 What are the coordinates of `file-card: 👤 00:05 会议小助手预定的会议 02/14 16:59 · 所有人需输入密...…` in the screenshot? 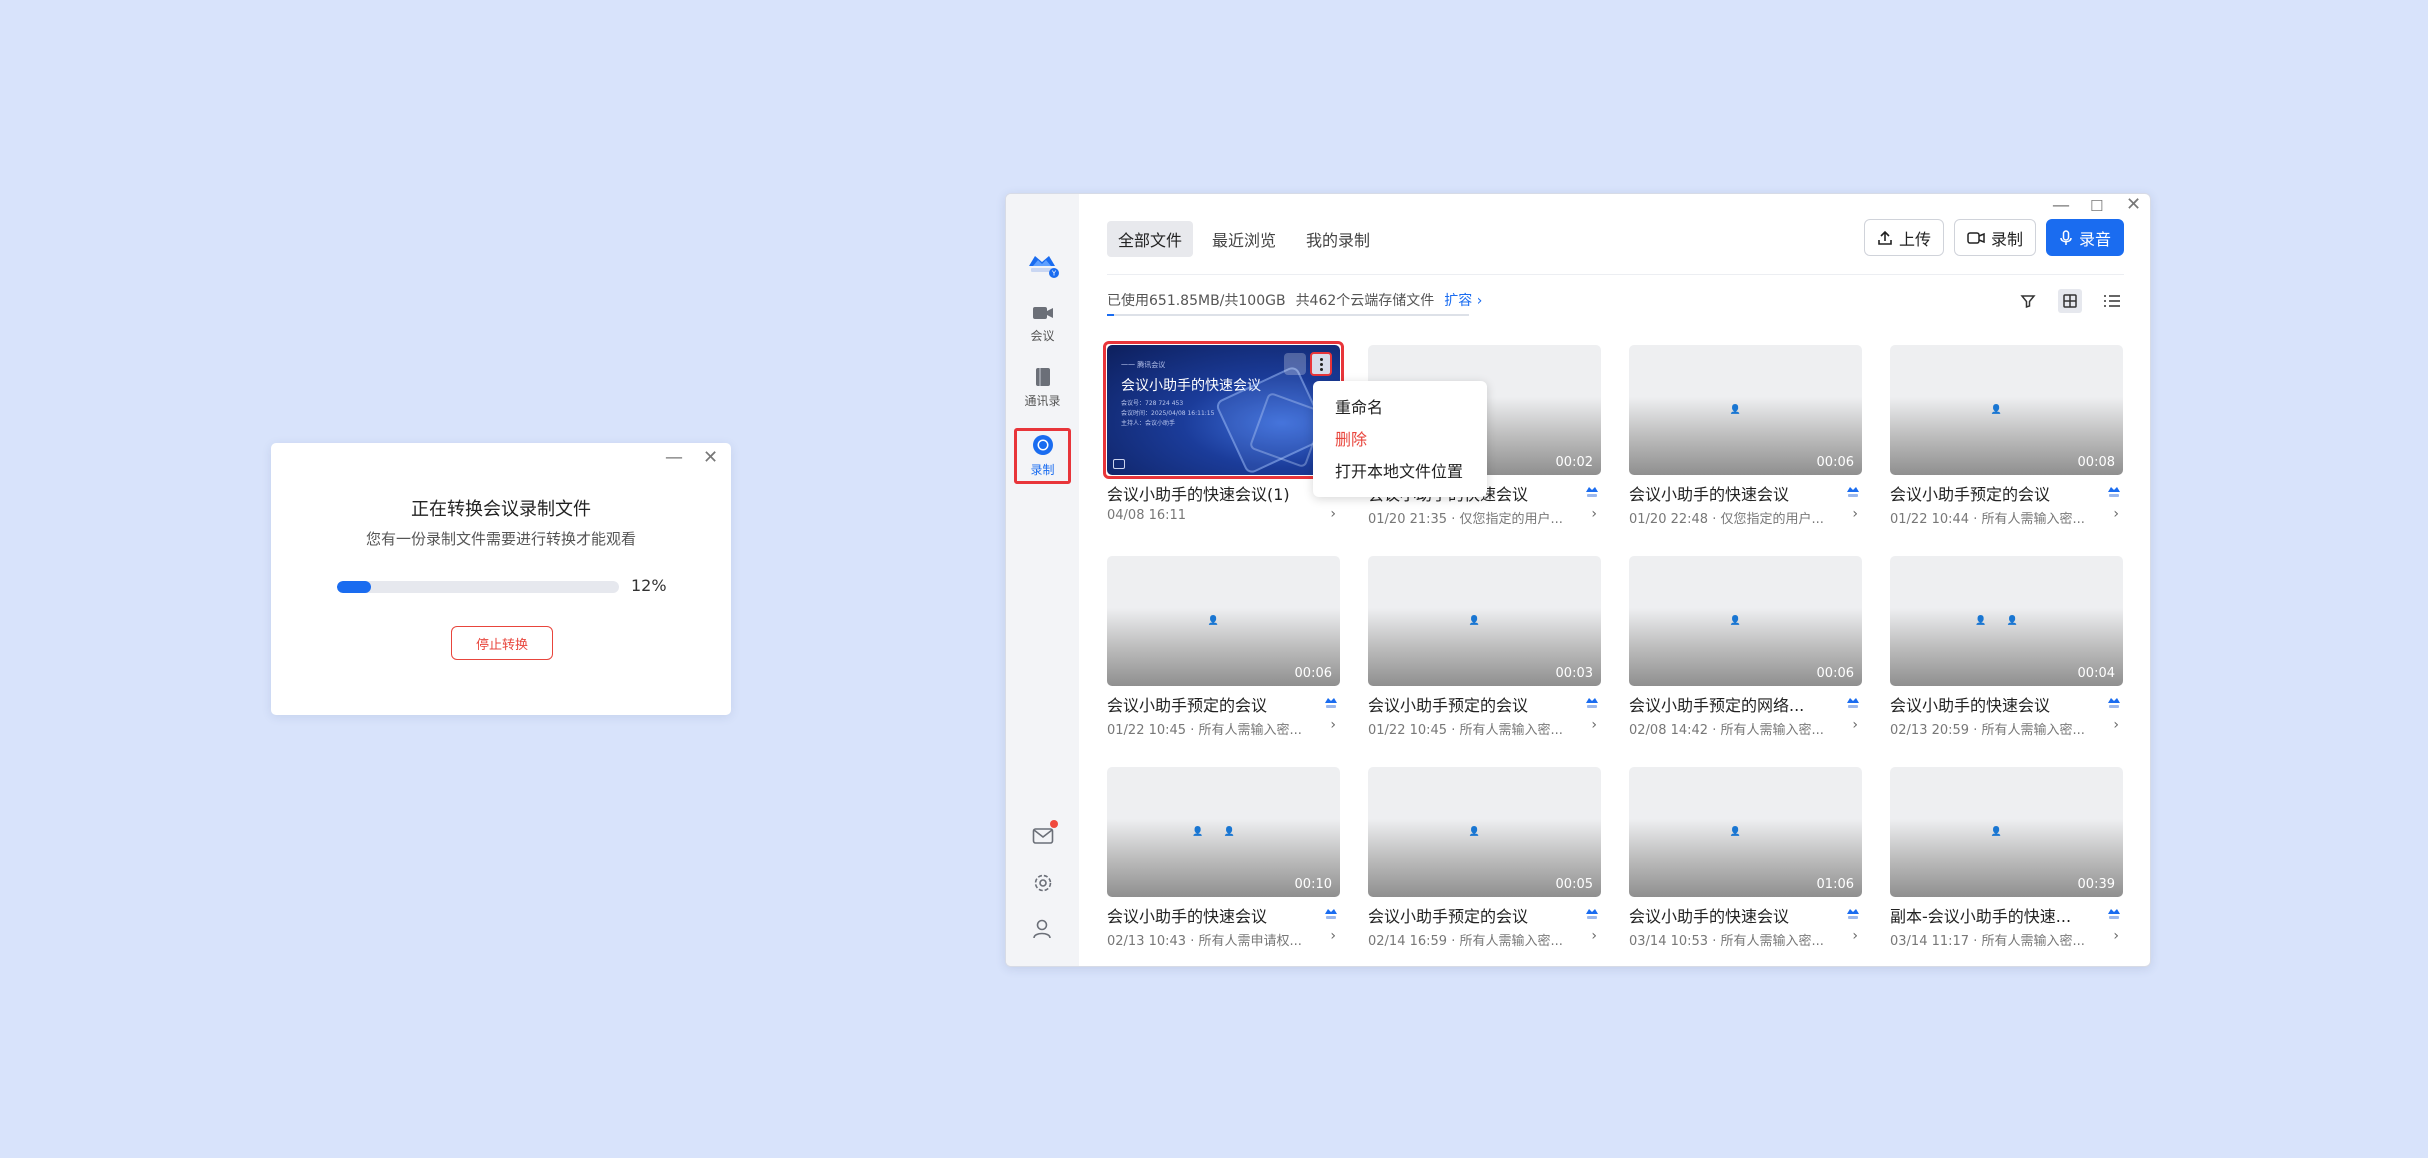 It's located at (1484, 861).